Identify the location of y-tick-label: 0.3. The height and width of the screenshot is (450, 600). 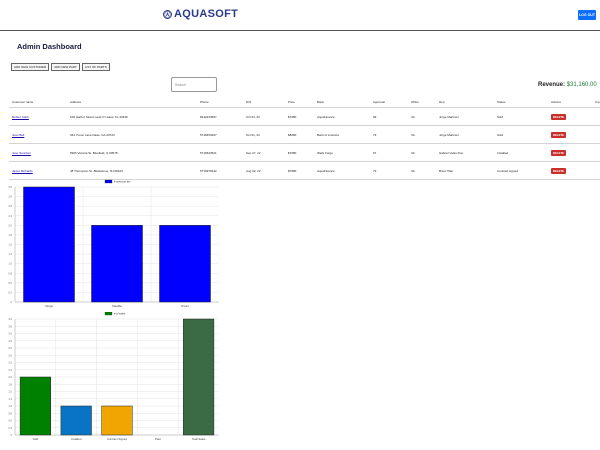
(10, 428).